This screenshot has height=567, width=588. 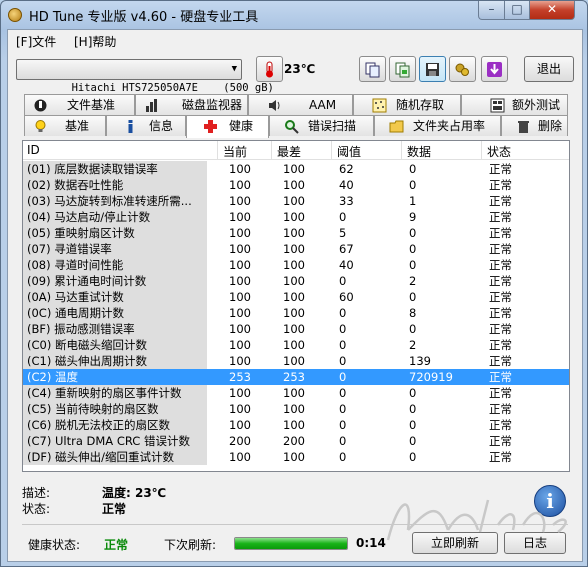 What do you see at coordinates (191, 104) in the screenshot?
I see `tab-disk-monitor: 磁盘监视器` at bounding box center [191, 104].